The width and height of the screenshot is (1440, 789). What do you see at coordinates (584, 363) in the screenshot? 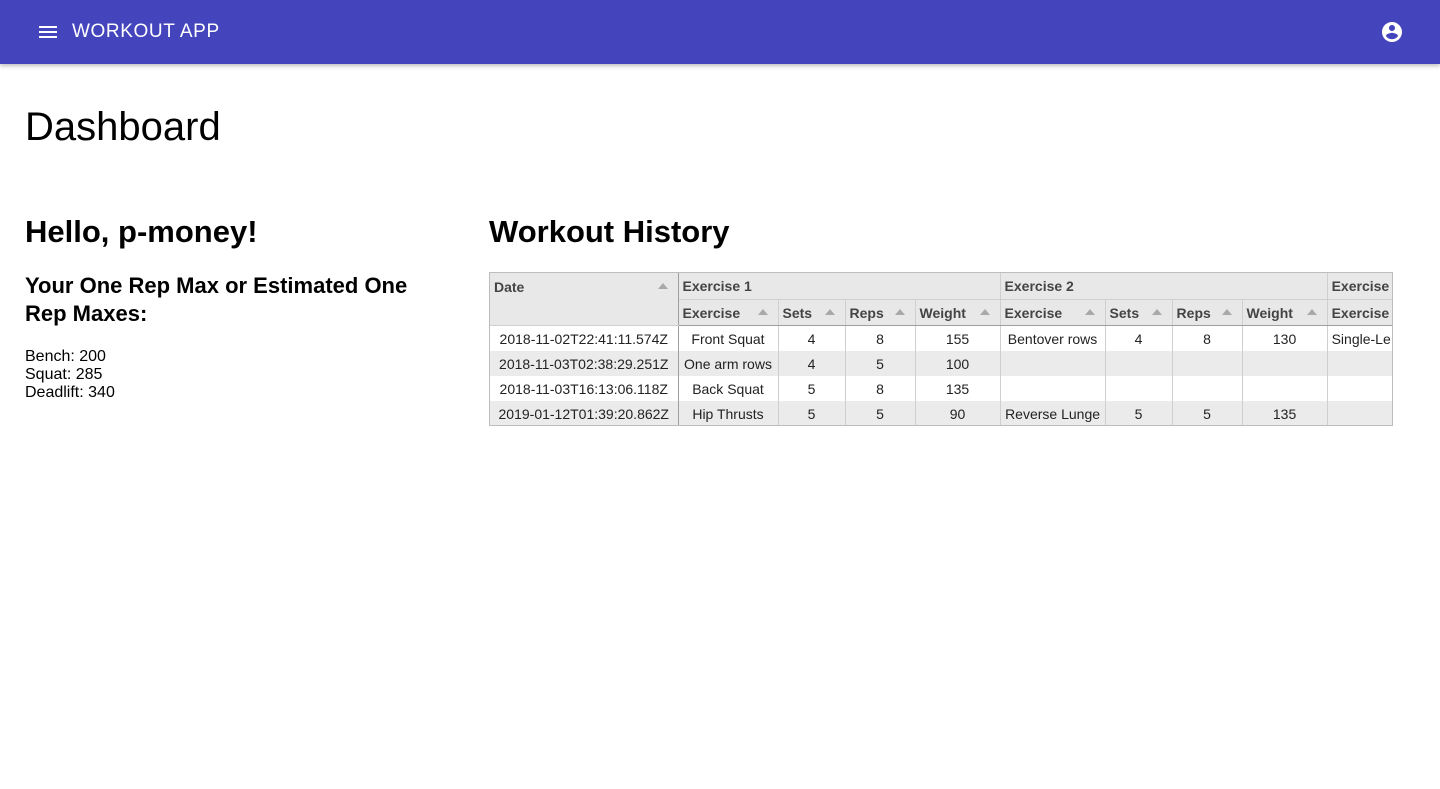
I see `cell-date: 2018-11-03T02:38:29.251Z` at bounding box center [584, 363].